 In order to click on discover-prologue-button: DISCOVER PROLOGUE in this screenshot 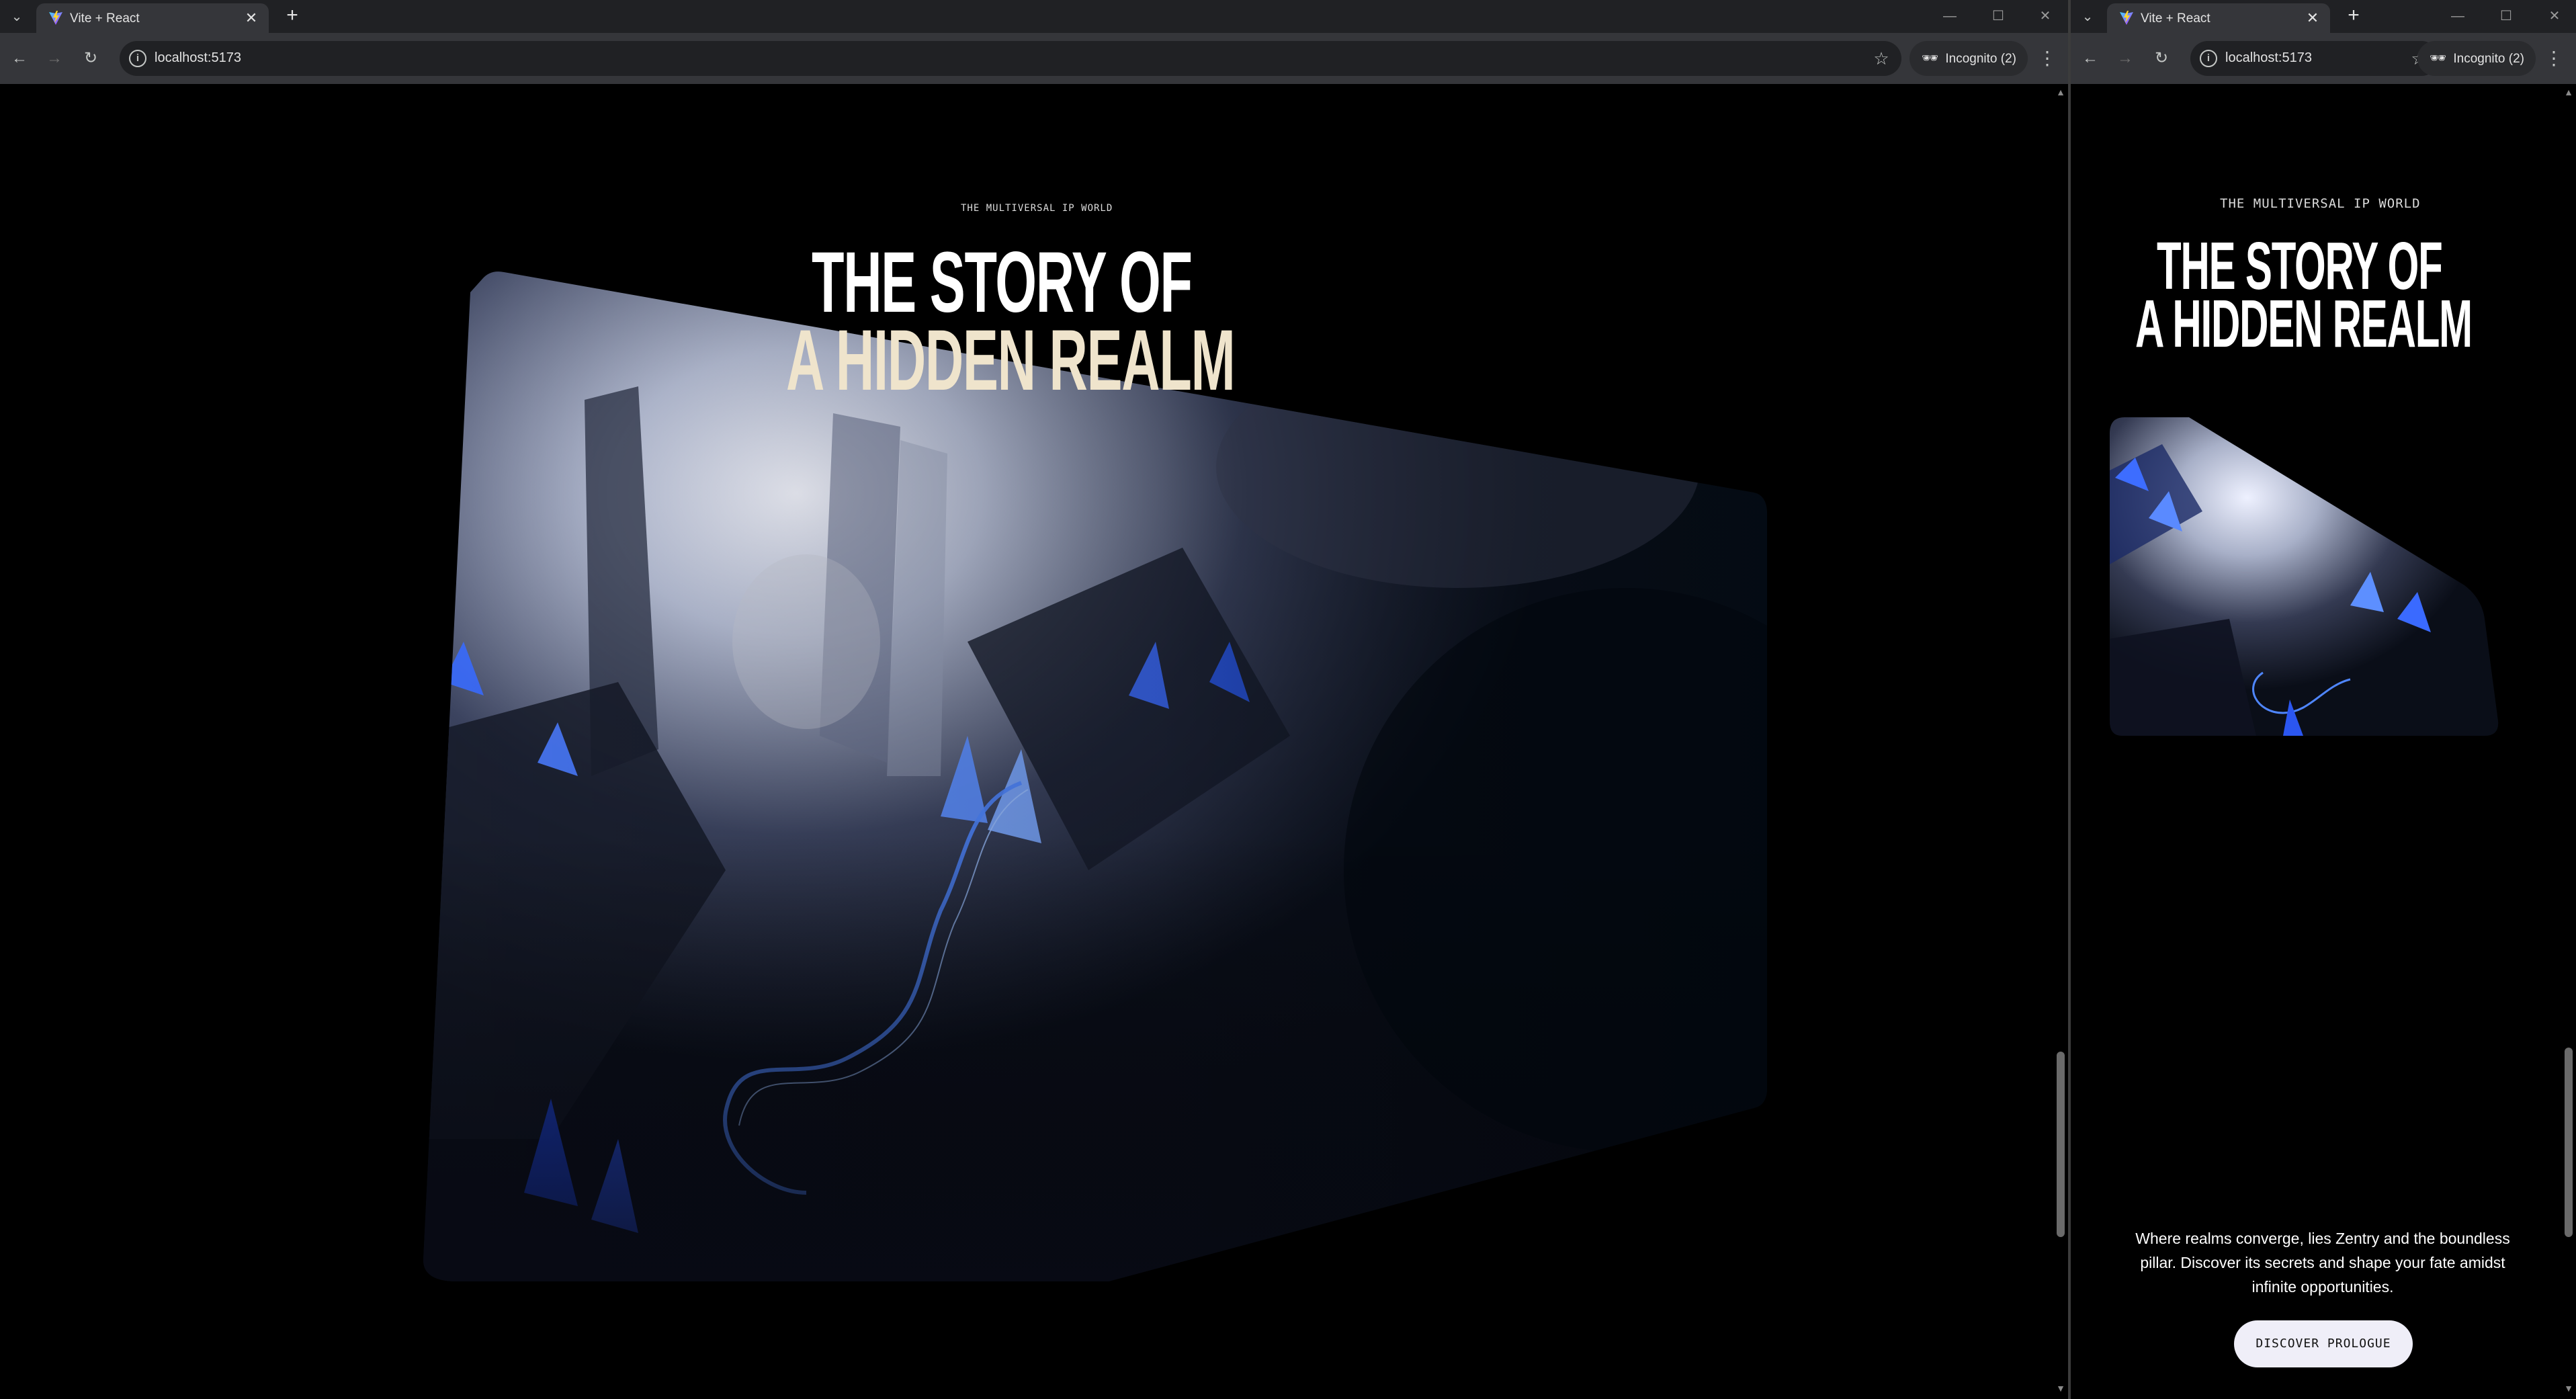, I will do `click(2323, 1343)`.